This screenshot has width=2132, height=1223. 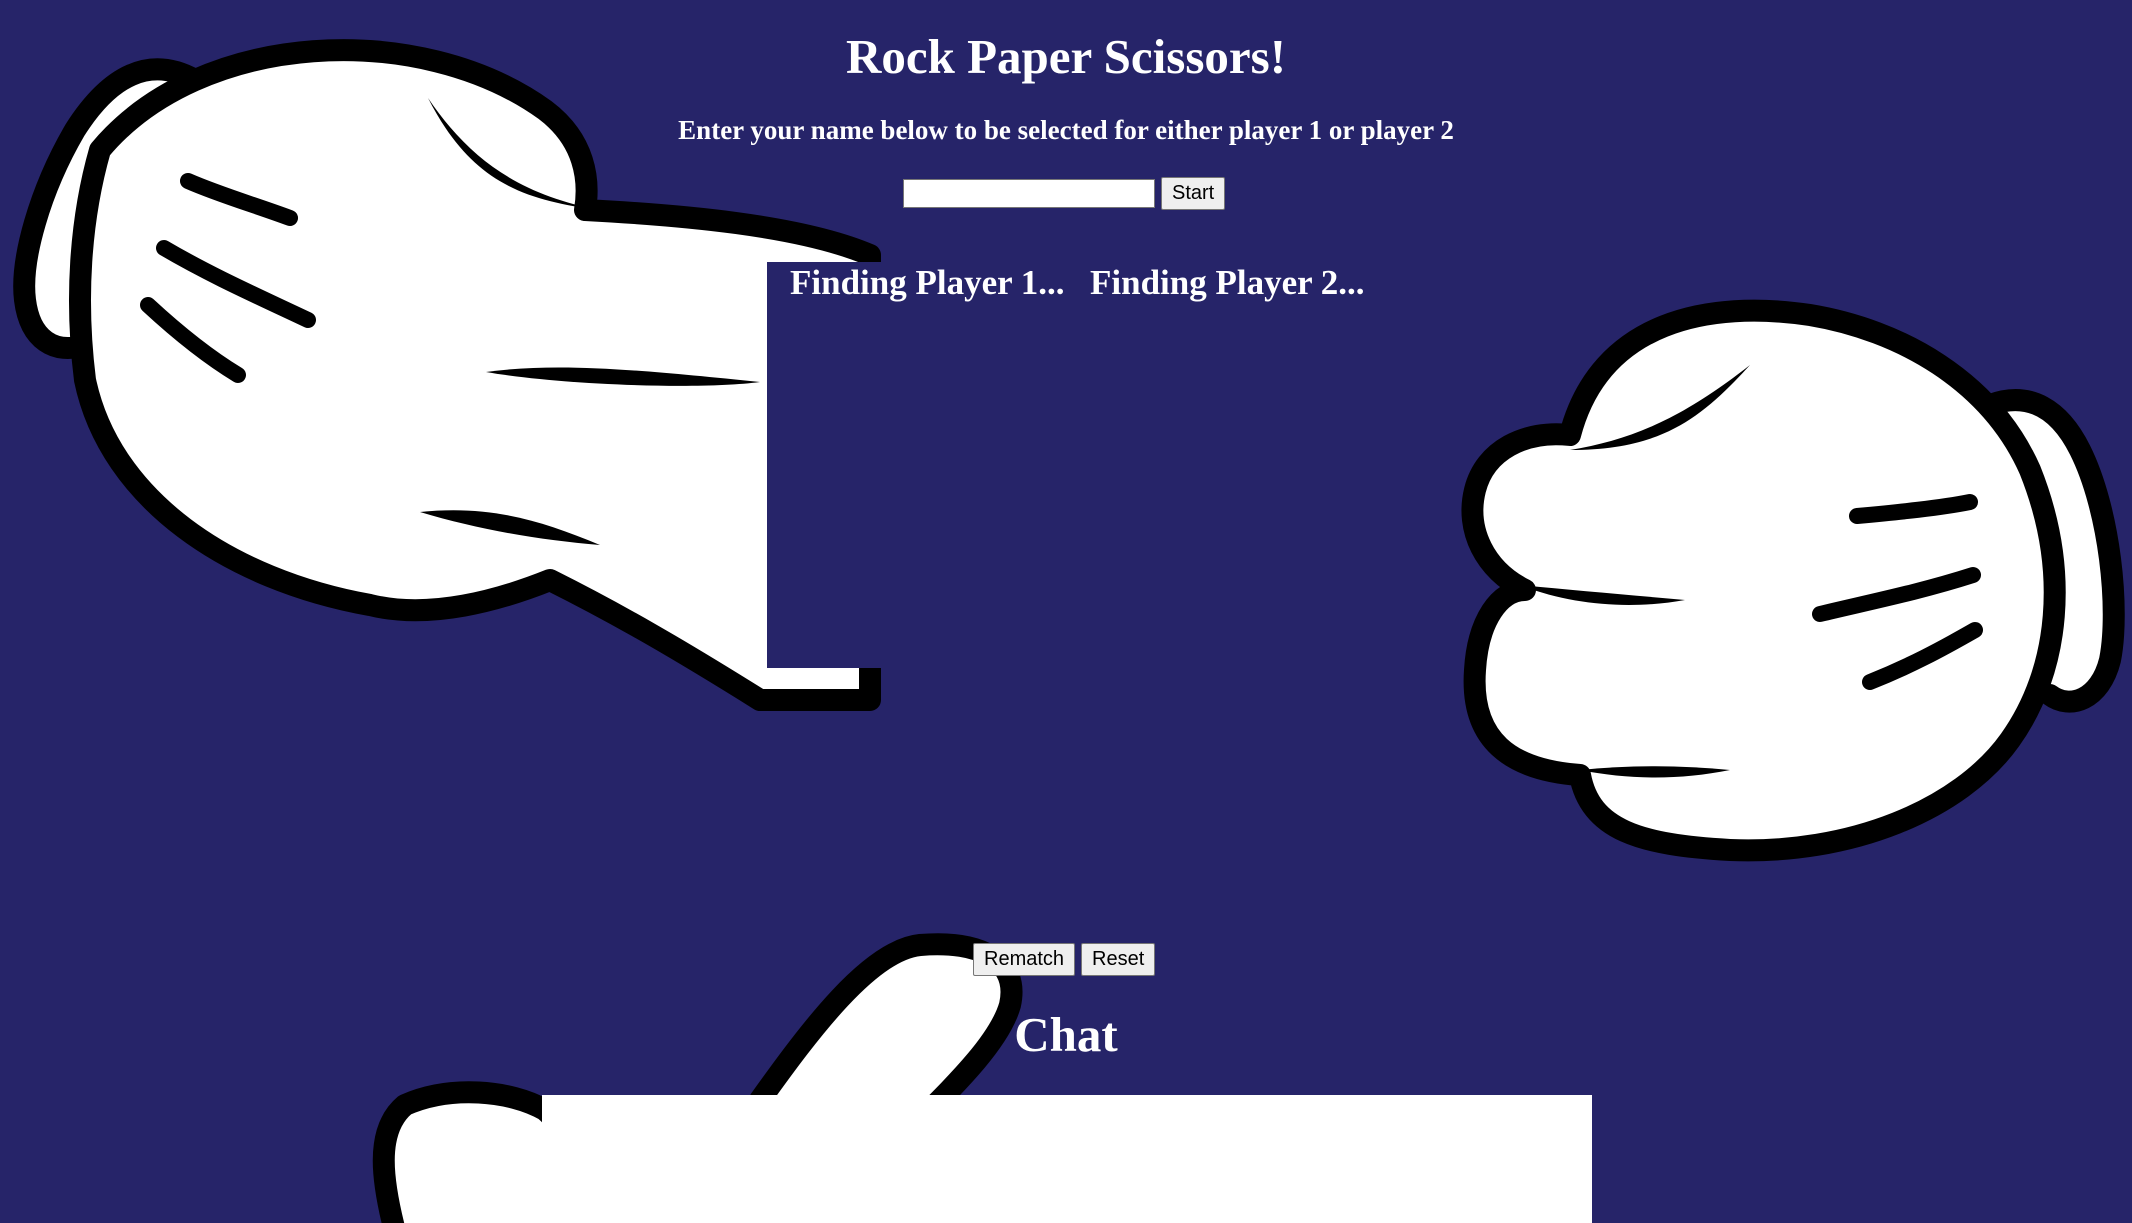 I want to click on rematch-button: Rematch, so click(x=1024, y=959).